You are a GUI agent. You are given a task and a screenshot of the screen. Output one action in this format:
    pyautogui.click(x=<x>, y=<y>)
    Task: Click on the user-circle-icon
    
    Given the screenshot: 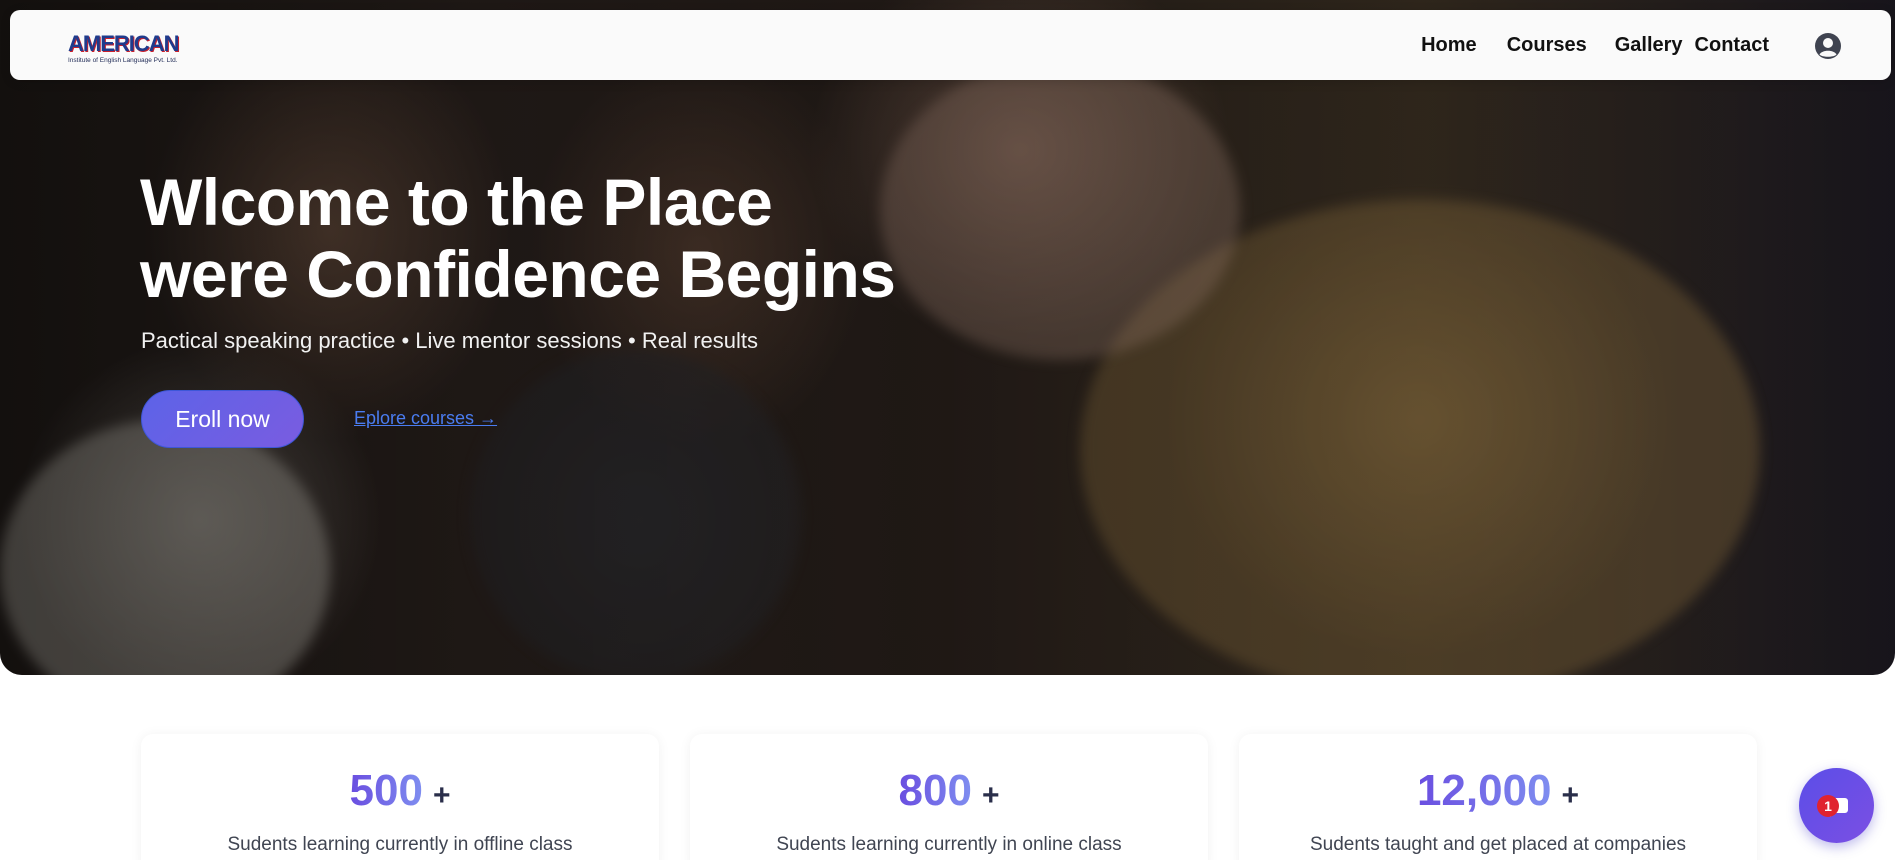 What is the action you would take?
    pyautogui.click(x=1828, y=46)
    